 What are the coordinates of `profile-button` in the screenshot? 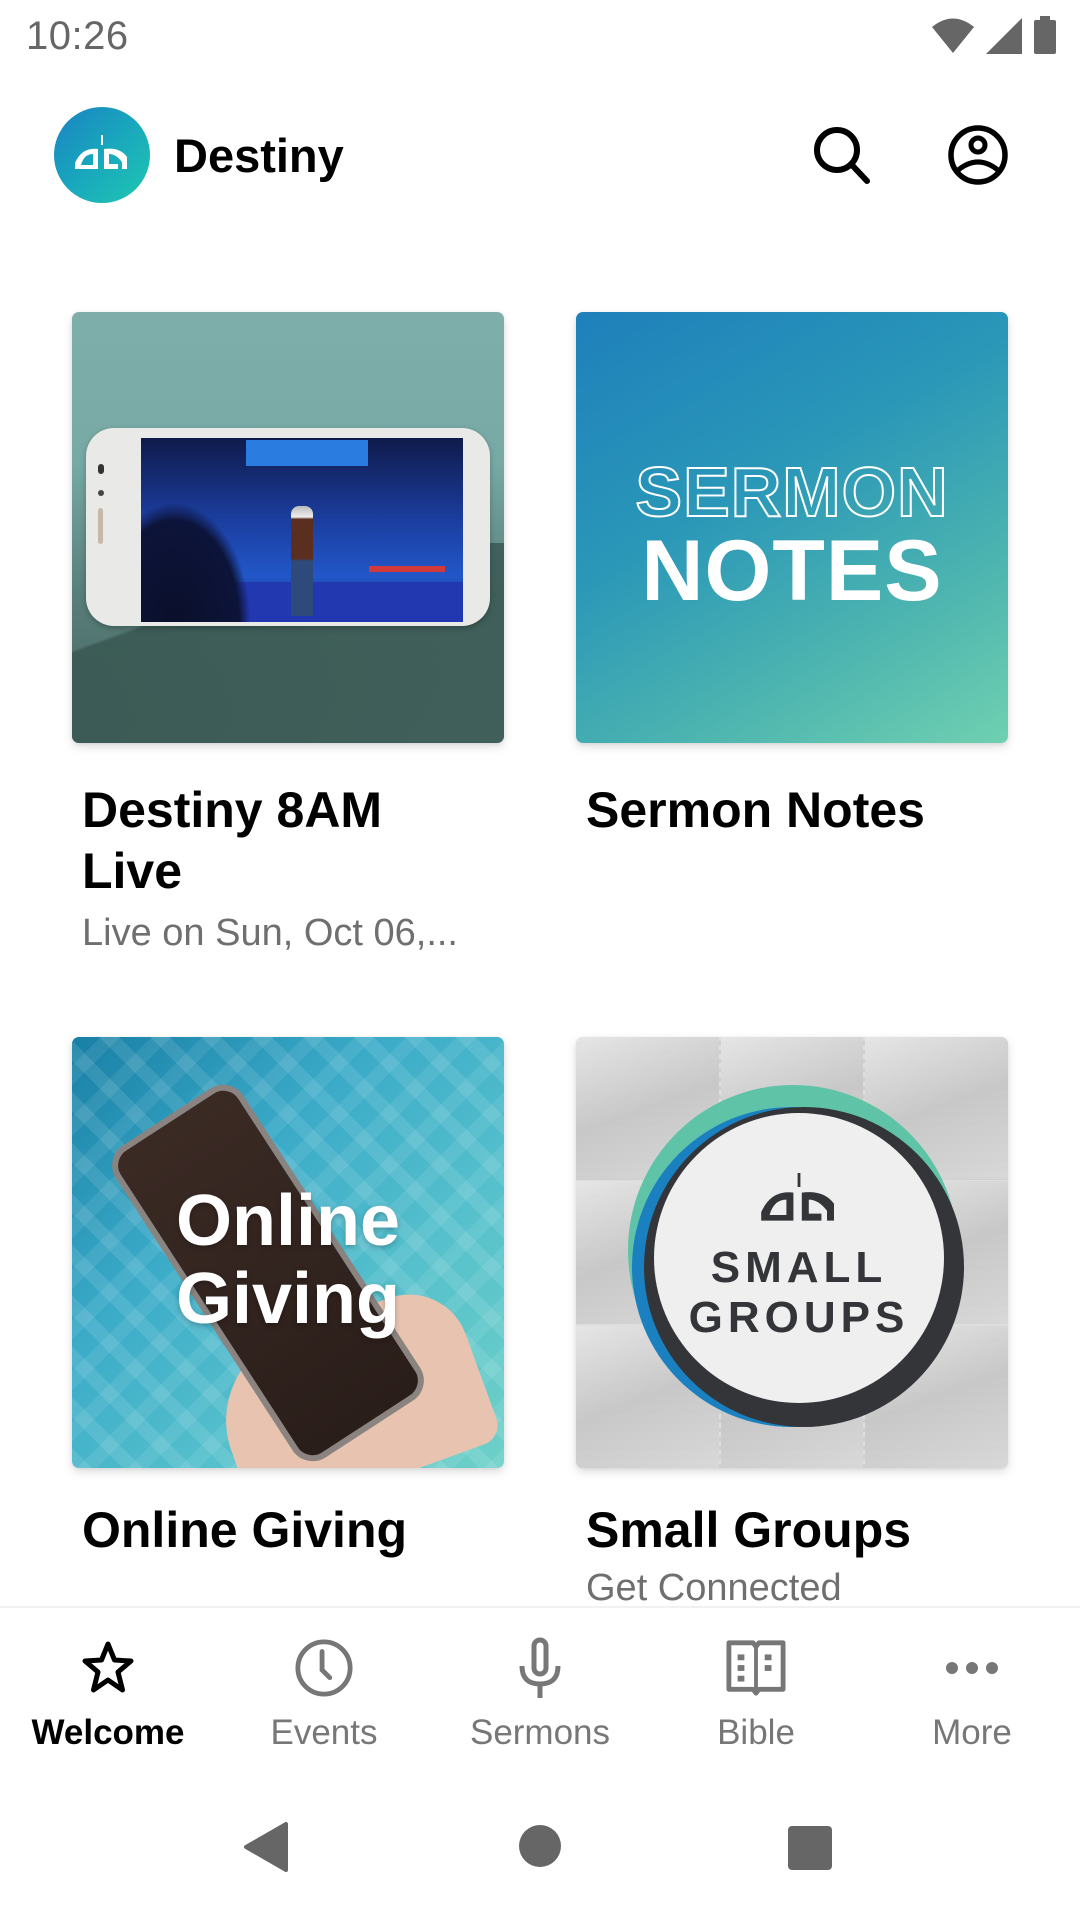 It's located at (978, 155).